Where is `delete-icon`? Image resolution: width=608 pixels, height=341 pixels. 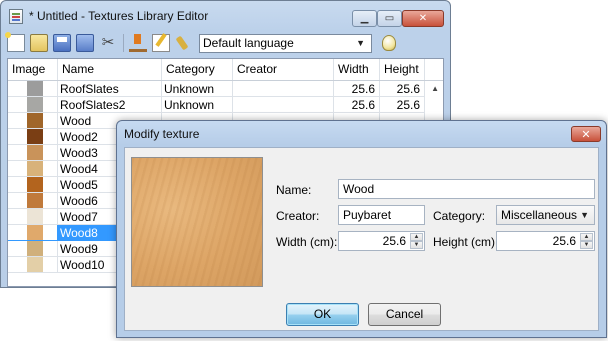
delete-icon is located at coordinates (184, 43).